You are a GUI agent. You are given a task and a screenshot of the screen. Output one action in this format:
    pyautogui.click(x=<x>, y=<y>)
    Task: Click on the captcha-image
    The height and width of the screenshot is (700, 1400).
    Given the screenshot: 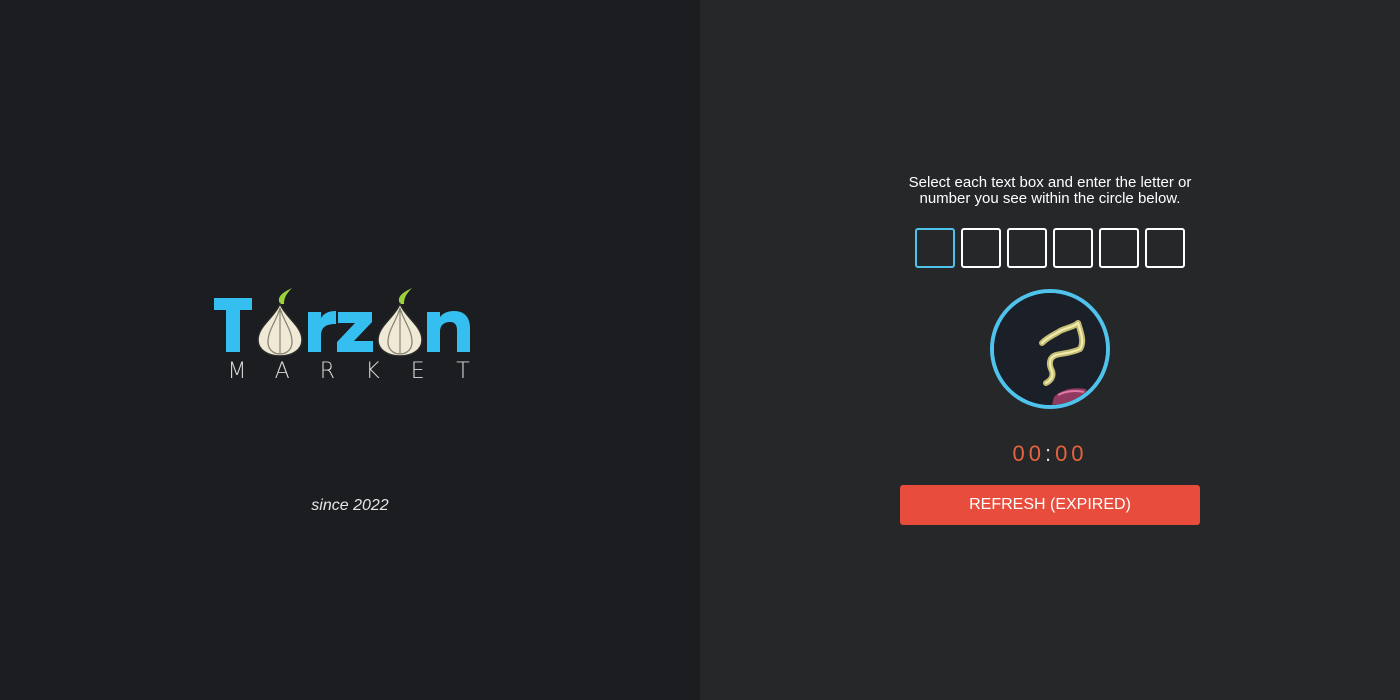 What is the action you would take?
    pyautogui.click(x=1050, y=349)
    